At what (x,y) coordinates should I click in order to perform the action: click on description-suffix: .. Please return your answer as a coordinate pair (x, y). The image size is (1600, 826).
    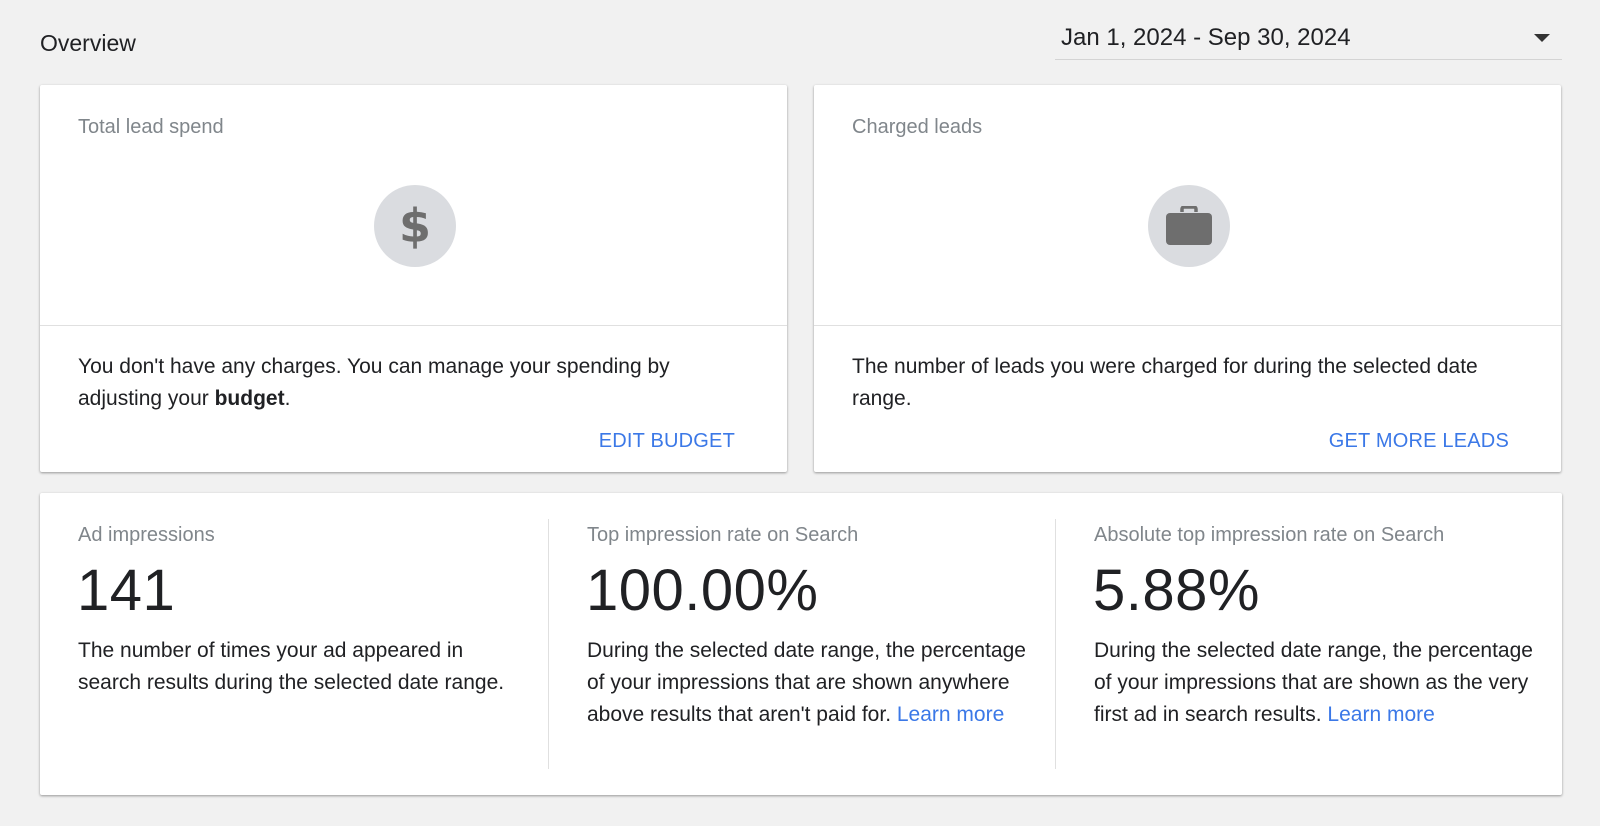
    Looking at the image, I should click on (287, 398).